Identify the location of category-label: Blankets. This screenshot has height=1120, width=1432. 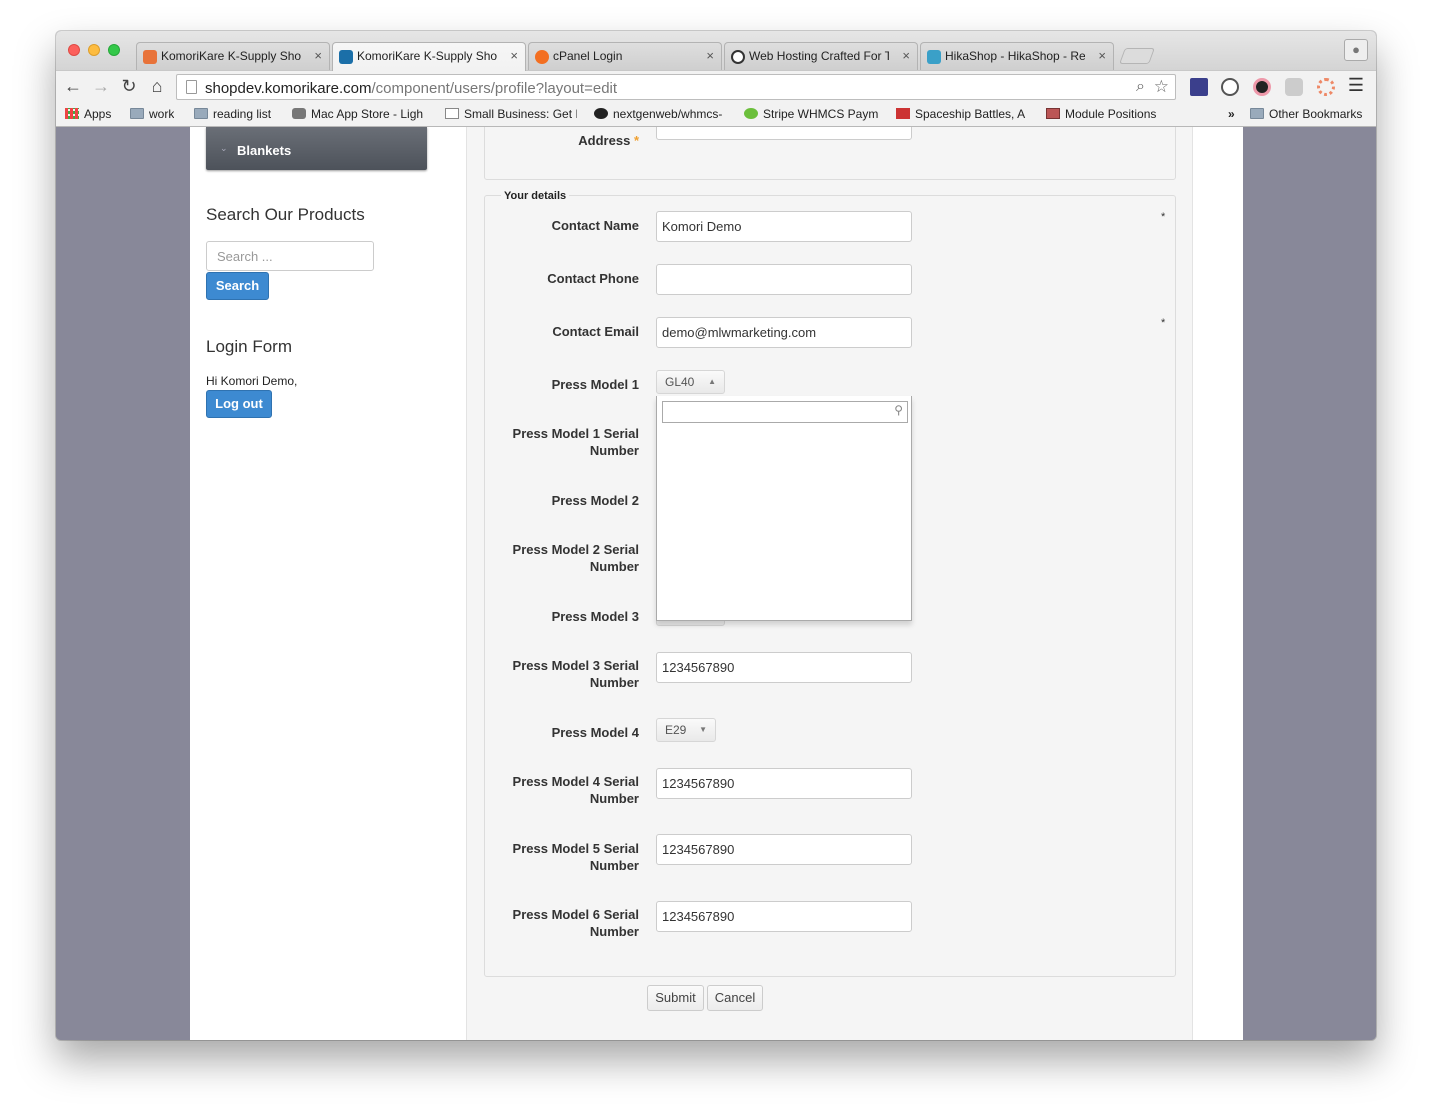
(264, 150).